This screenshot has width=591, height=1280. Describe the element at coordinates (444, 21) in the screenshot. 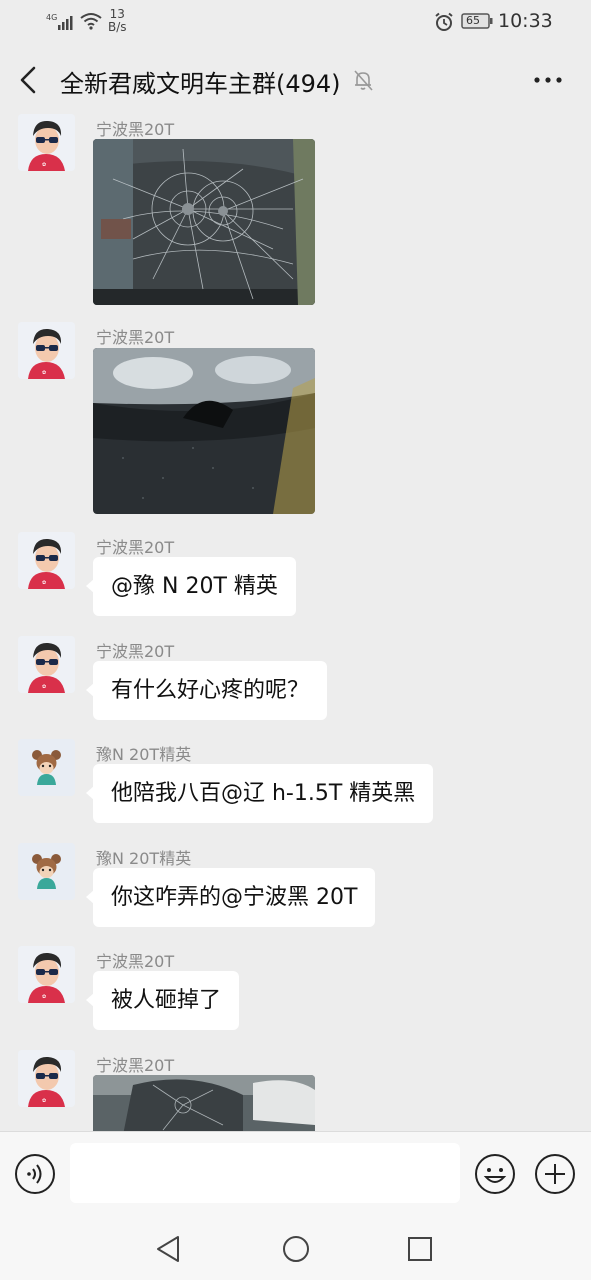

I see `alarm-clock-icon` at that location.